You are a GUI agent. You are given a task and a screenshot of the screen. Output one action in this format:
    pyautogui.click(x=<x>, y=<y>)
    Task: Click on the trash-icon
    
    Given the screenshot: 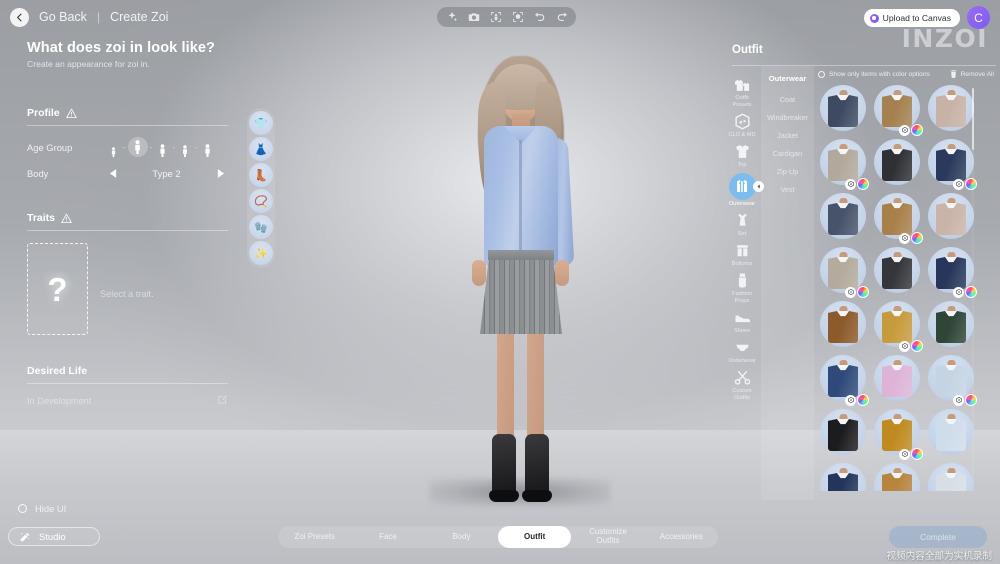 What is the action you would take?
    pyautogui.click(x=953, y=74)
    